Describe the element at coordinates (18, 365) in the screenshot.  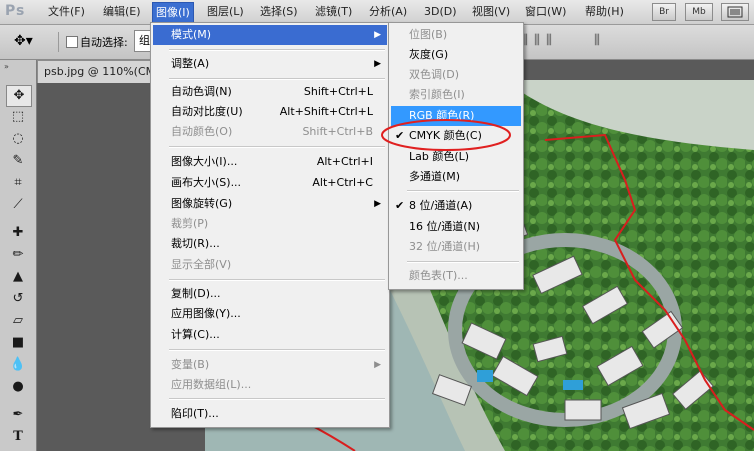
I see `blur-tool: 💧` at that location.